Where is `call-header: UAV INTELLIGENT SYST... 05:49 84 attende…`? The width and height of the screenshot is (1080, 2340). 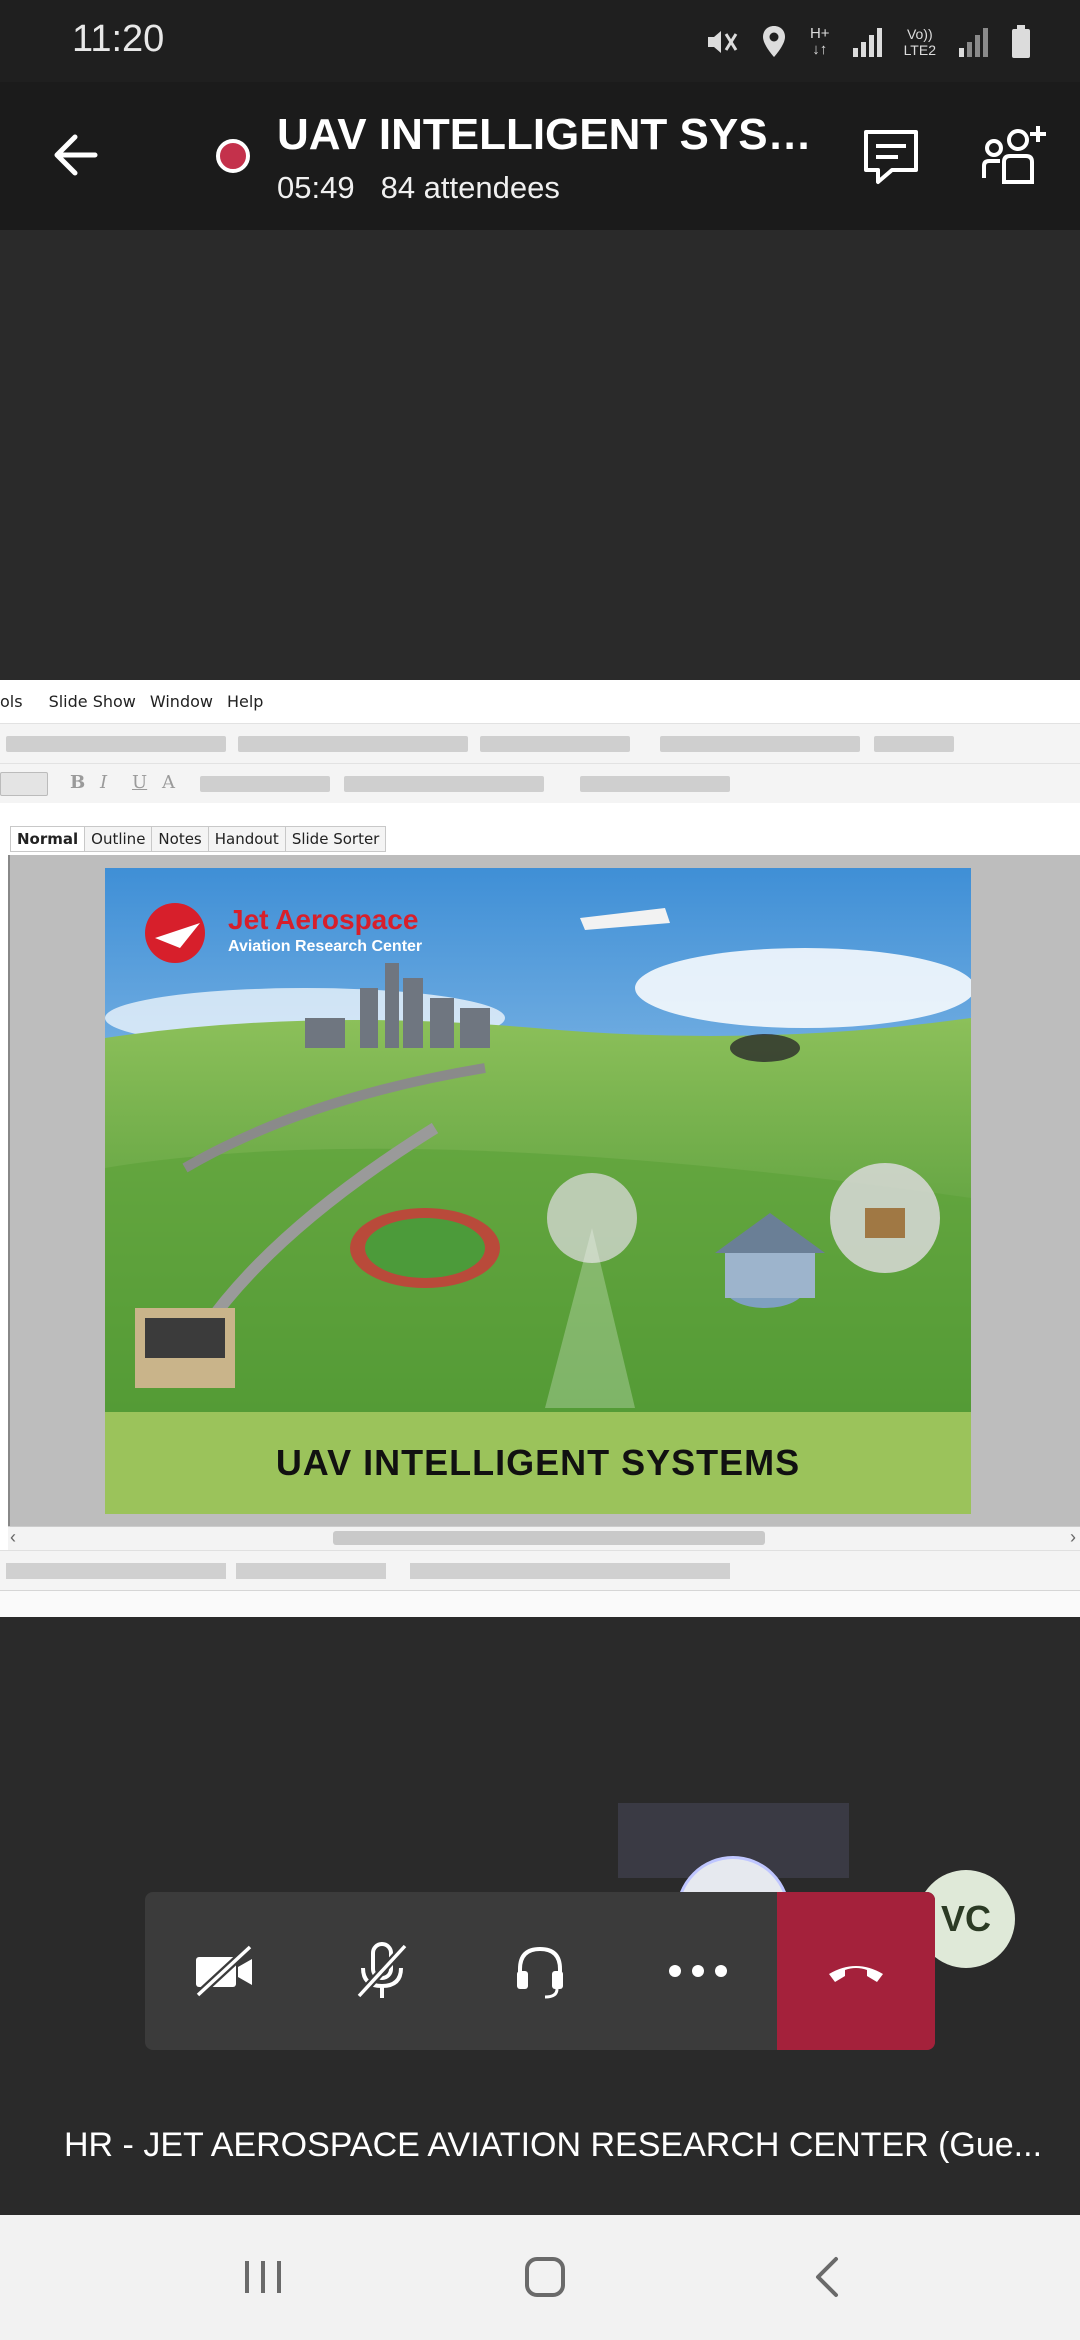
call-header: UAV INTELLIGENT SYST... 05:49 84 attende… is located at coordinates (540, 156).